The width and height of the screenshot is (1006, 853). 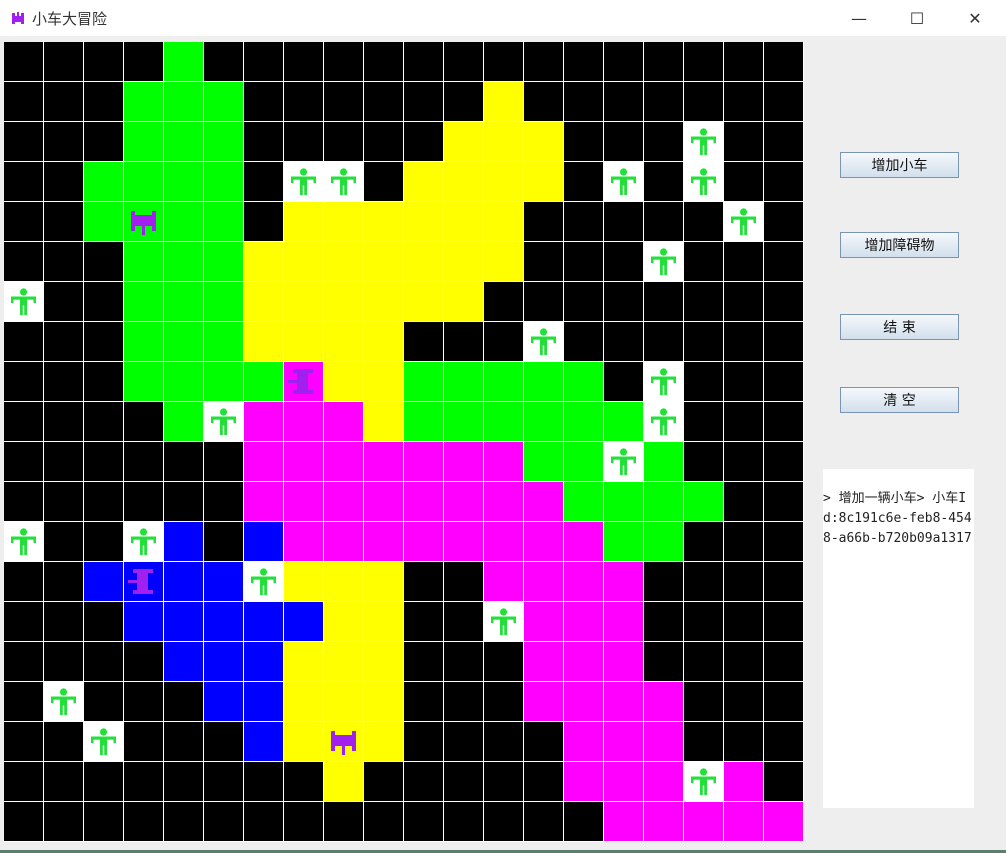 What do you see at coordinates (899, 245) in the screenshot?
I see `add-obstacle-button: 增加障碍物` at bounding box center [899, 245].